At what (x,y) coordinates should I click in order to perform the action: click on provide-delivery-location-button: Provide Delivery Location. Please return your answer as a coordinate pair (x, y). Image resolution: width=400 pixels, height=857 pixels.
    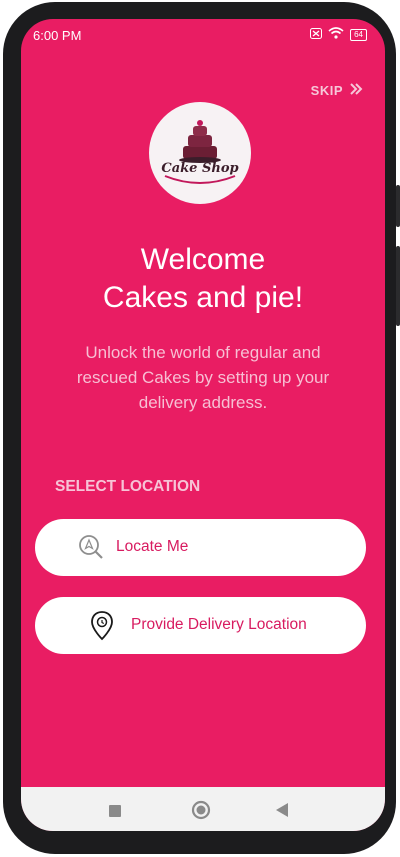
    Looking at the image, I should click on (200, 625).